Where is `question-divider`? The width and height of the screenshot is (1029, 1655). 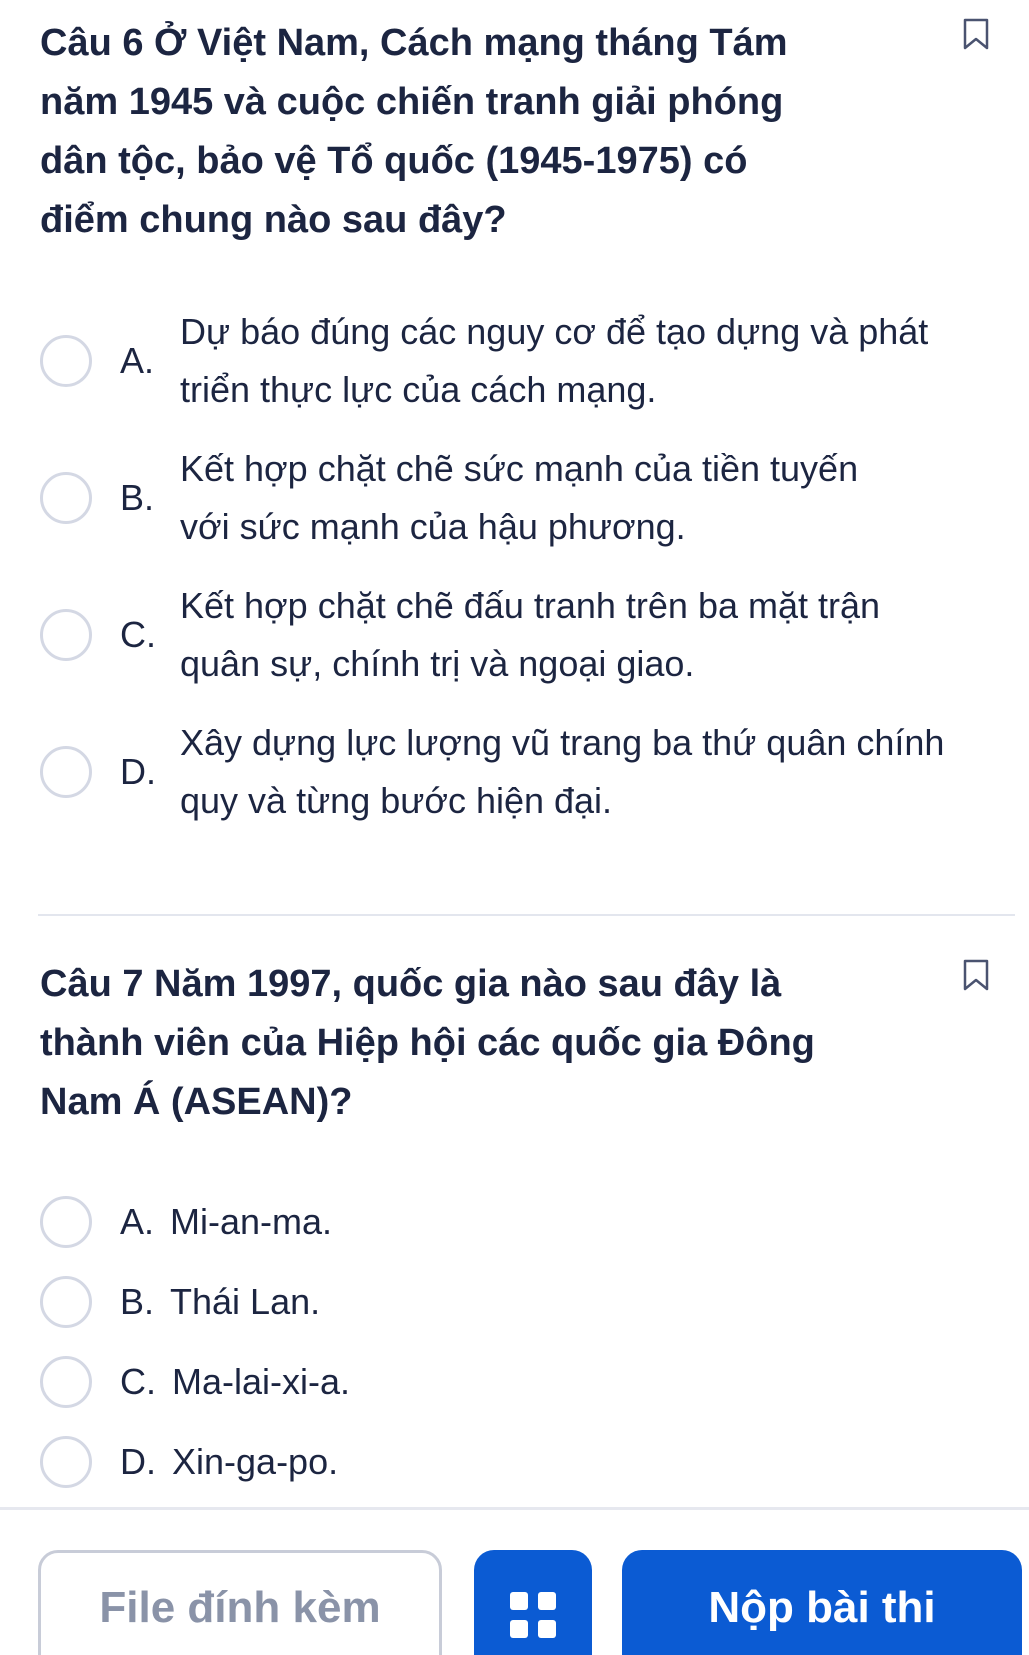
question-divider is located at coordinates (526, 915).